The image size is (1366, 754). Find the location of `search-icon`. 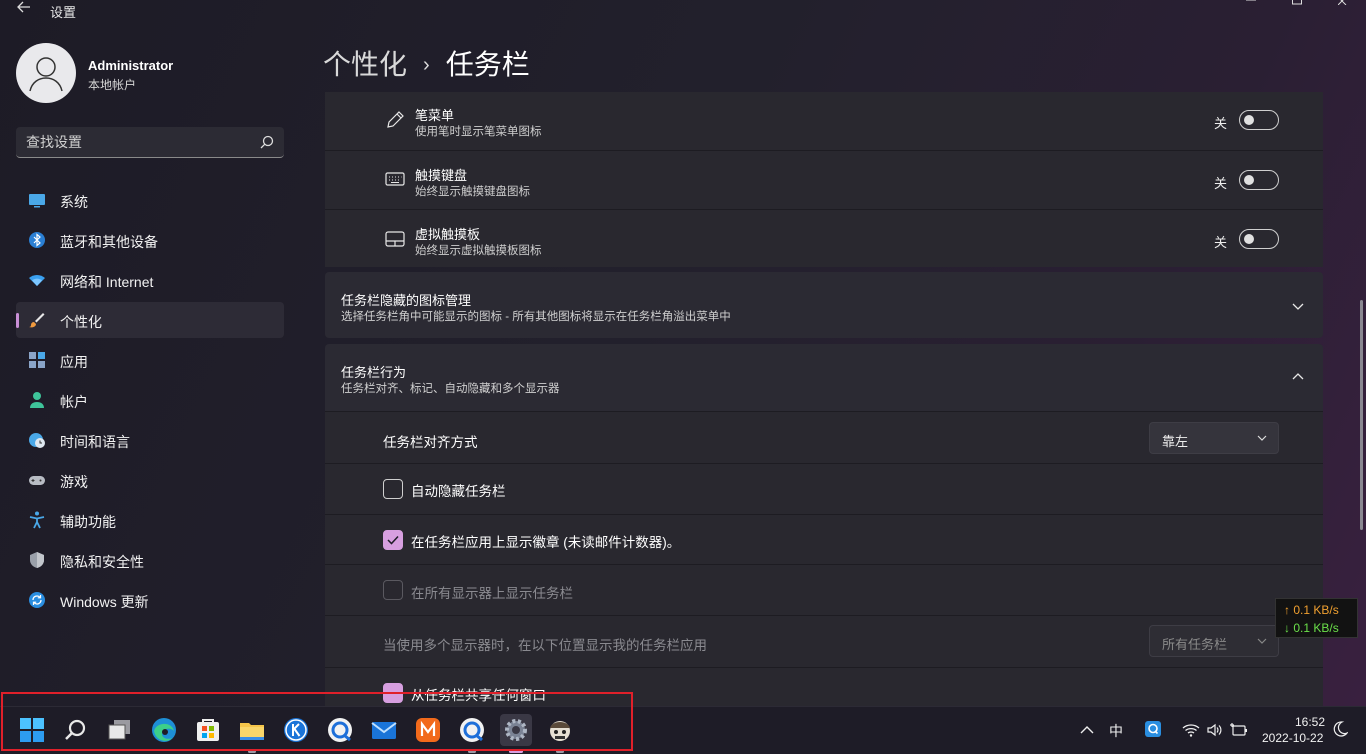

search-icon is located at coordinates (267, 142).